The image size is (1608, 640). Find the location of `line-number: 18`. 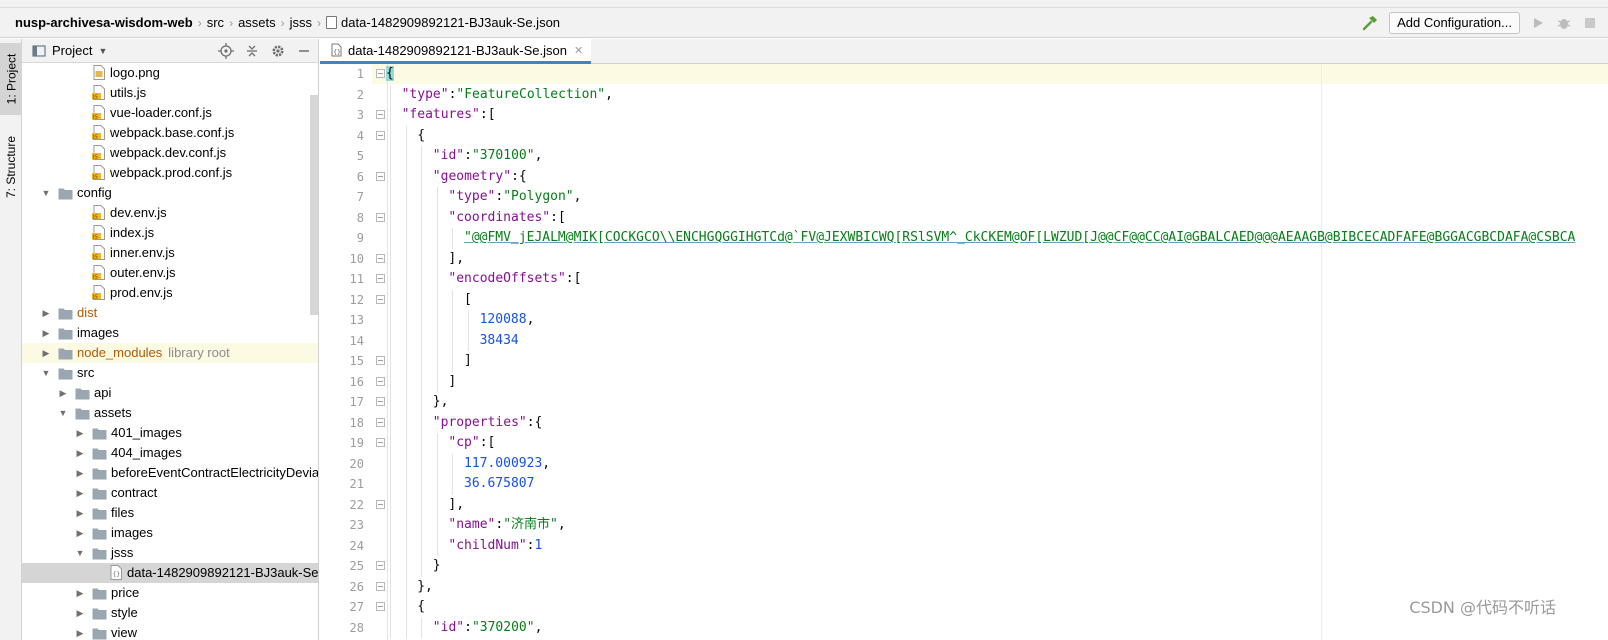

line-number: 18 is located at coordinates (356, 422).